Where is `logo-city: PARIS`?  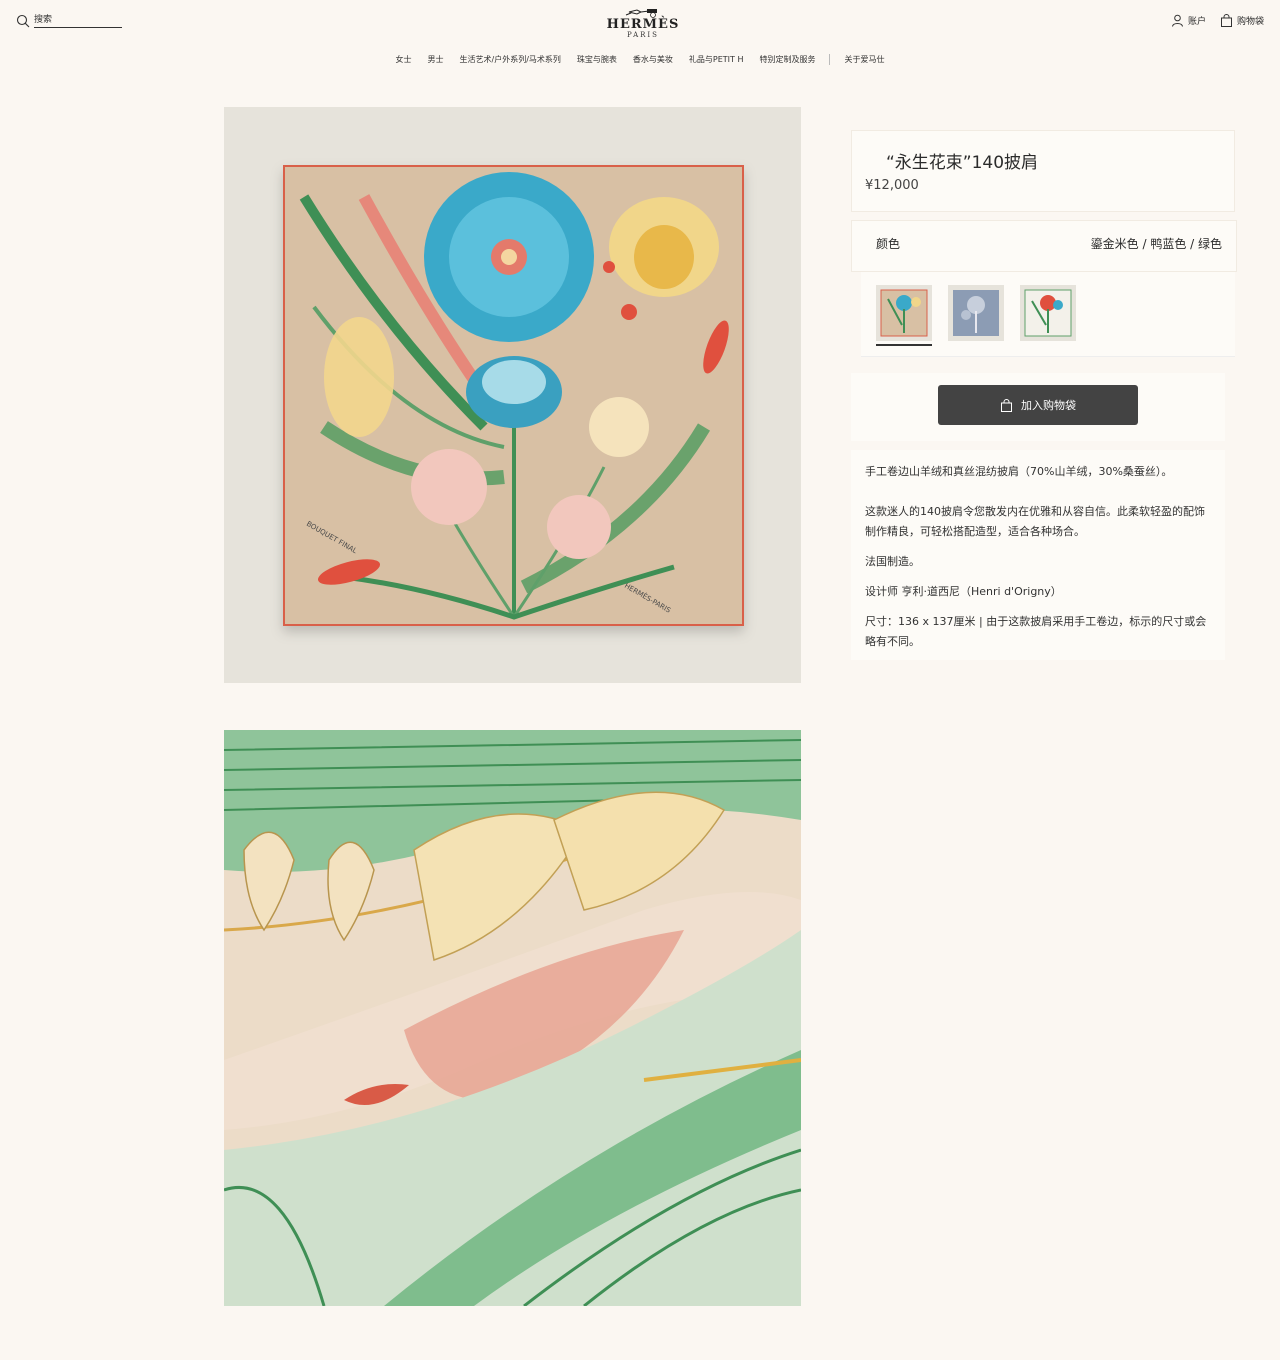 logo-city: PARIS is located at coordinates (643, 35).